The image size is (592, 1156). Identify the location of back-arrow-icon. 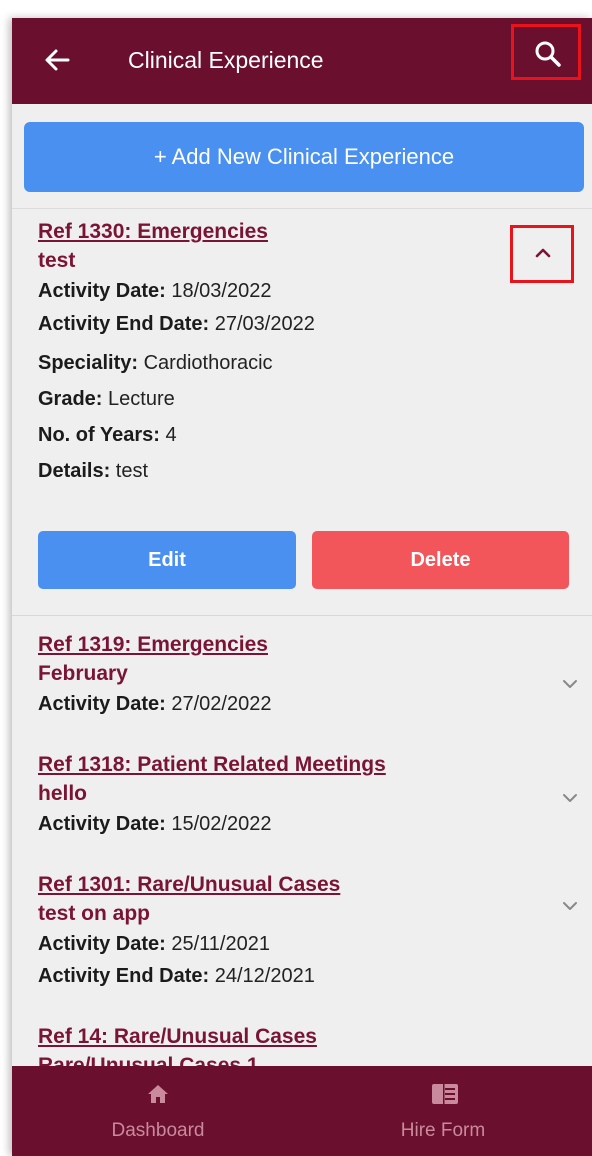
(58, 60).